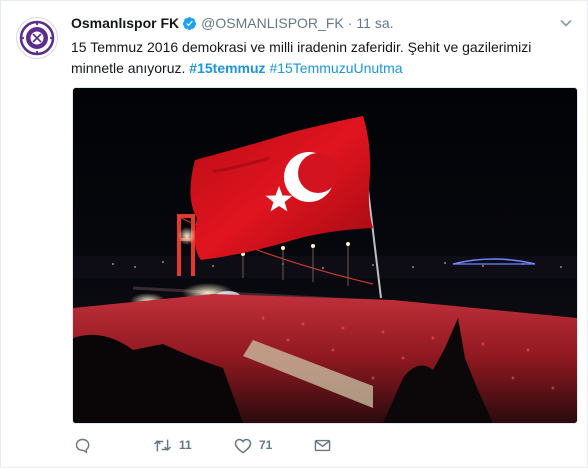 The height and width of the screenshot is (468, 588). I want to click on tweet-actions: 11 71, so click(221, 445).